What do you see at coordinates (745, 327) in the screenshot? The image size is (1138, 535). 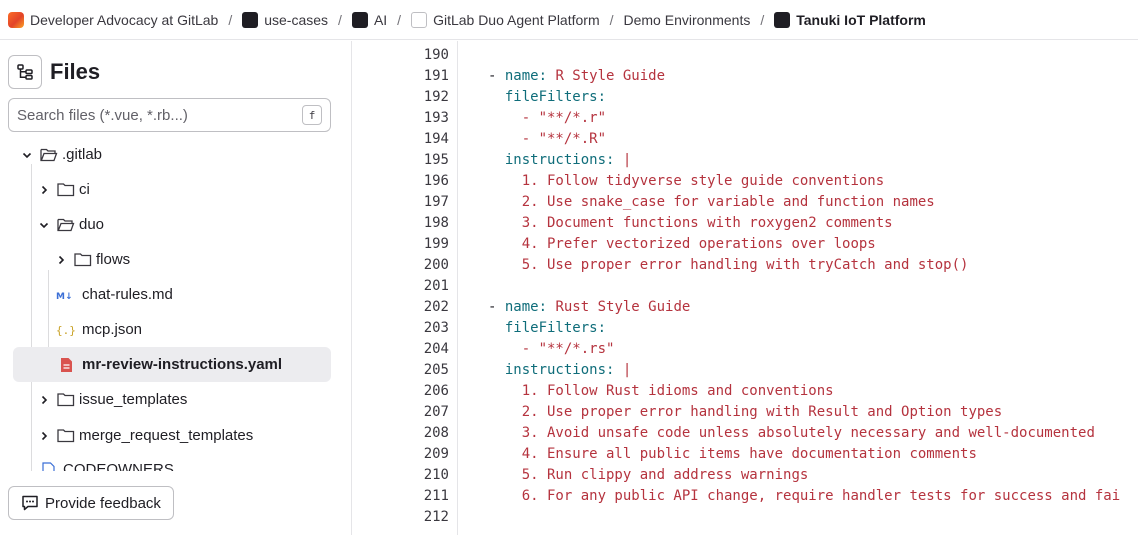 I see `code-line: 203 fileFilters:` at bounding box center [745, 327].